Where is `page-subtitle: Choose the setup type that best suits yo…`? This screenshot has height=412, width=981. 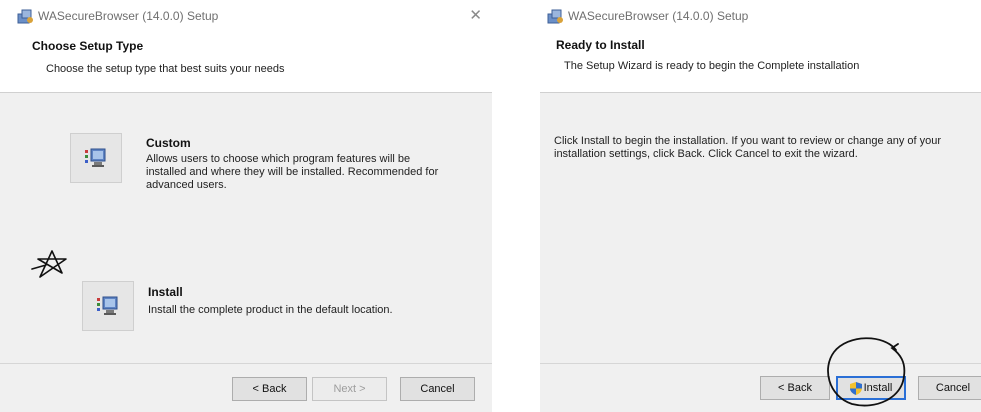 page-subtitle: Choose the setup type that best suits yo… is located at coordinates (165, 69).